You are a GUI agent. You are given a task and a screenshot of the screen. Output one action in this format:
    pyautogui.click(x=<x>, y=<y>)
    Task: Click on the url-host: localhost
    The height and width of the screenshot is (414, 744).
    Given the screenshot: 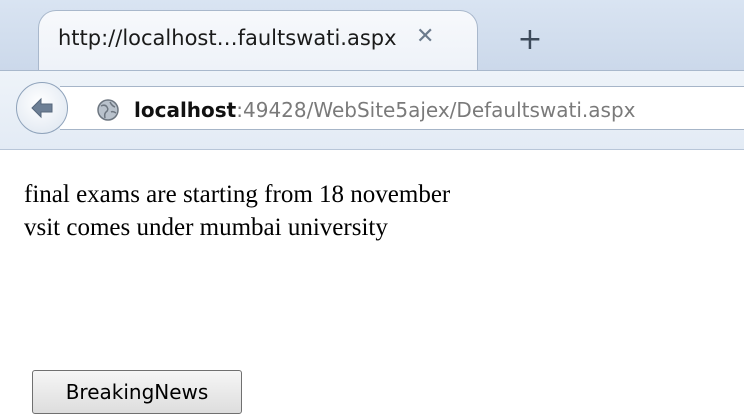 What is the action you would take?
    pyautogui.click(x=185, y=110)
    